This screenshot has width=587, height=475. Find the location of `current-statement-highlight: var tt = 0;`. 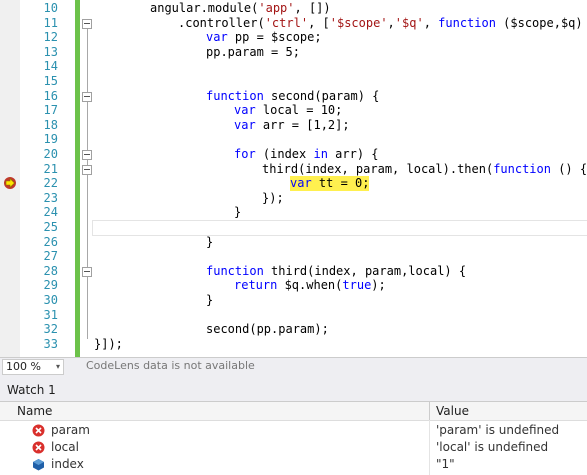

current-statement-highlight: var tt = 0; is located at coordinates (330, 183).